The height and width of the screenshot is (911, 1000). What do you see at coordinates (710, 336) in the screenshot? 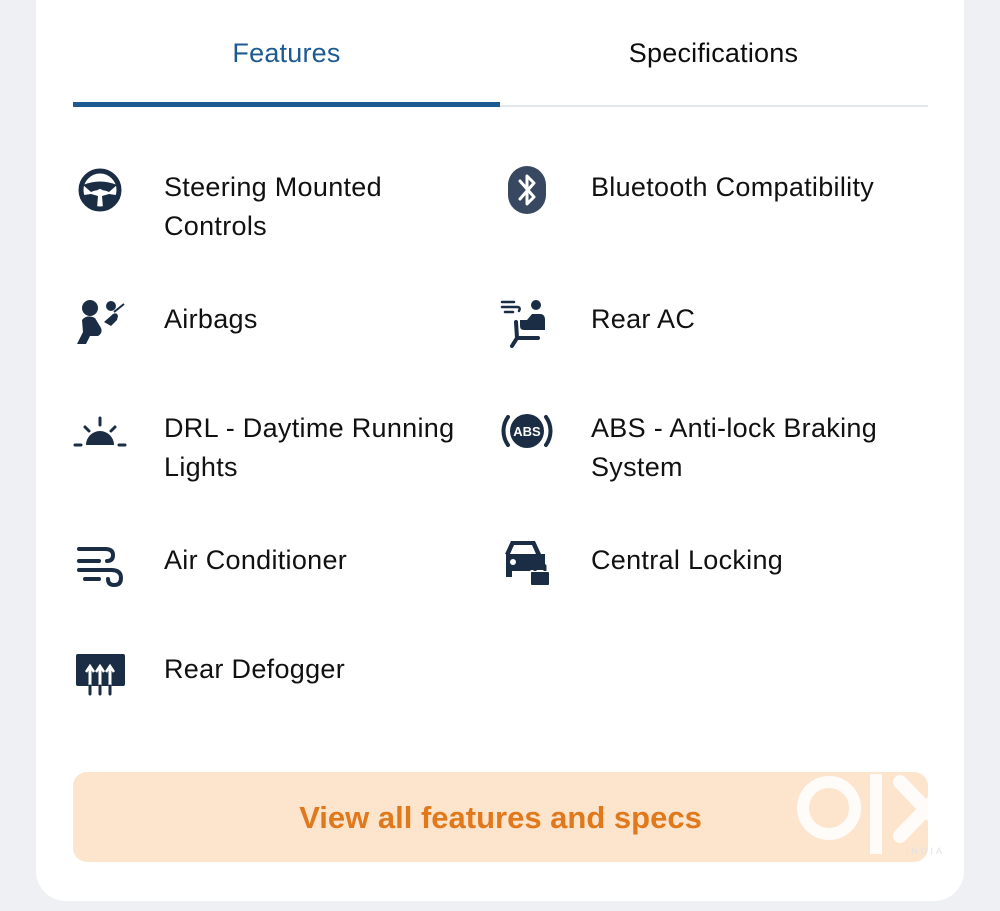
I see `feature-item-rear-ac: Rear AC` at bounding box center [710, 336].